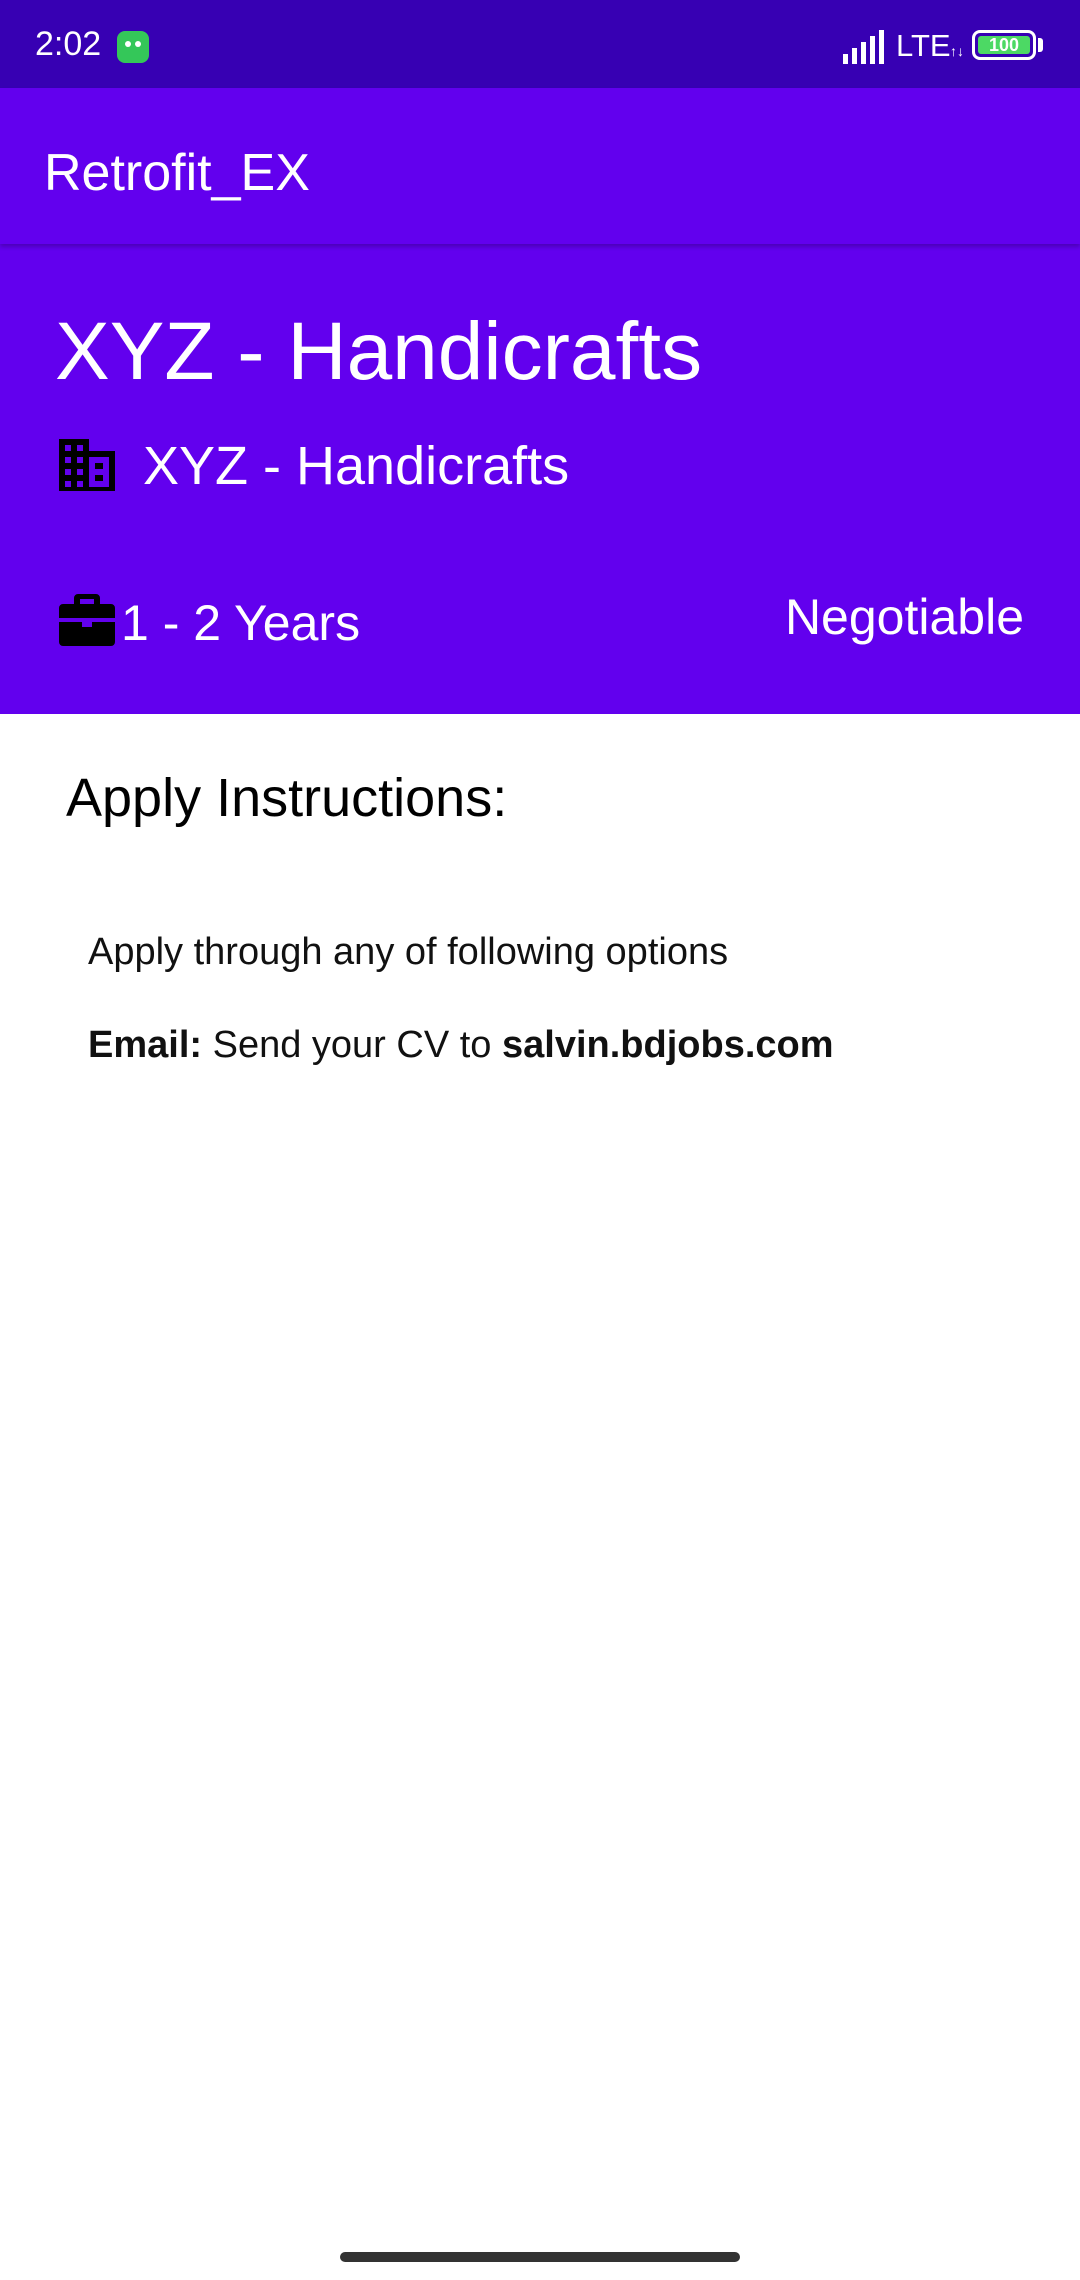 This screenshot has width=1080, height=2280. What do you see at coordinates (540, 166) in the screenshot?
I see `app-bar: Retrofit_EX` at bounding box center [540, 166].